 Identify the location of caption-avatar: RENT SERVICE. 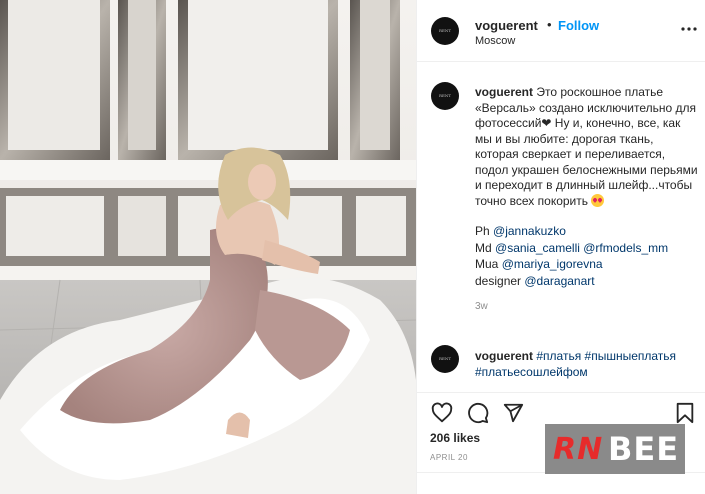
(445, 96).